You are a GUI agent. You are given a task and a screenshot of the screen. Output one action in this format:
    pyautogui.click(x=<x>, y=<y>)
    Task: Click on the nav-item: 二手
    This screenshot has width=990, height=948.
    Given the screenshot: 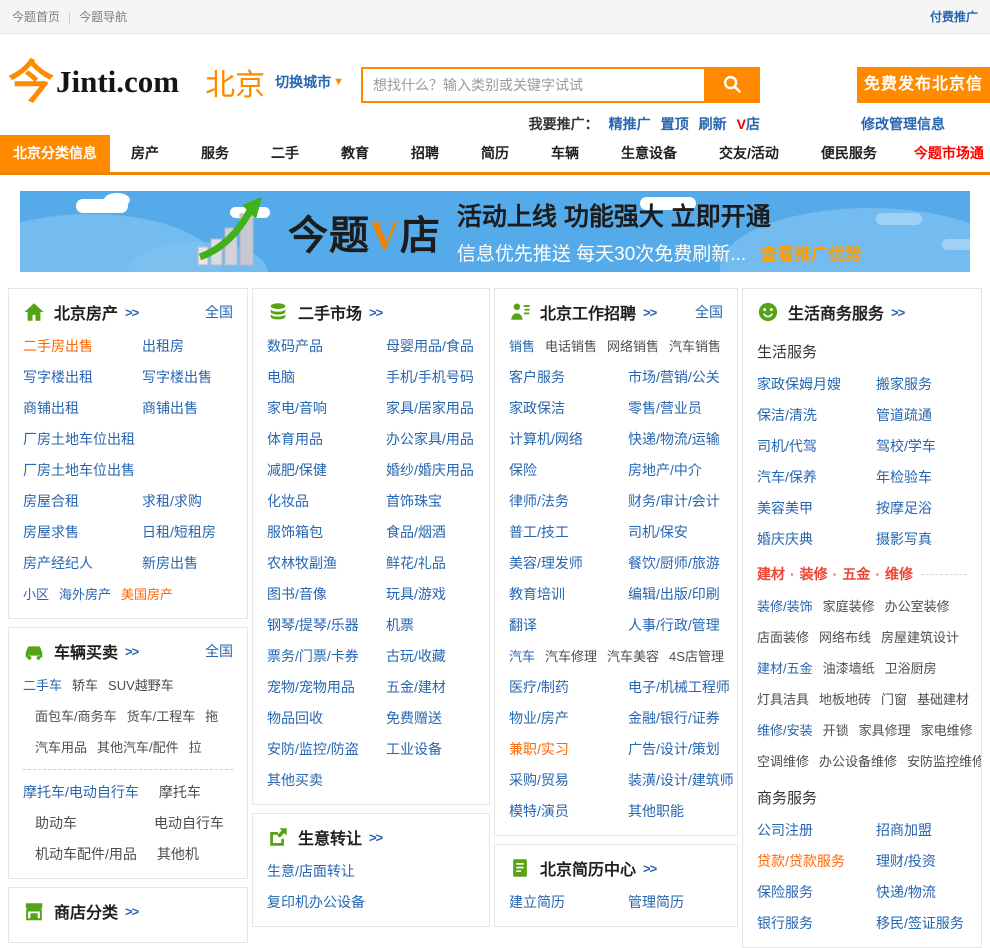 What is the action you would take?
    pyautogui.click(x=285, y=153)
    